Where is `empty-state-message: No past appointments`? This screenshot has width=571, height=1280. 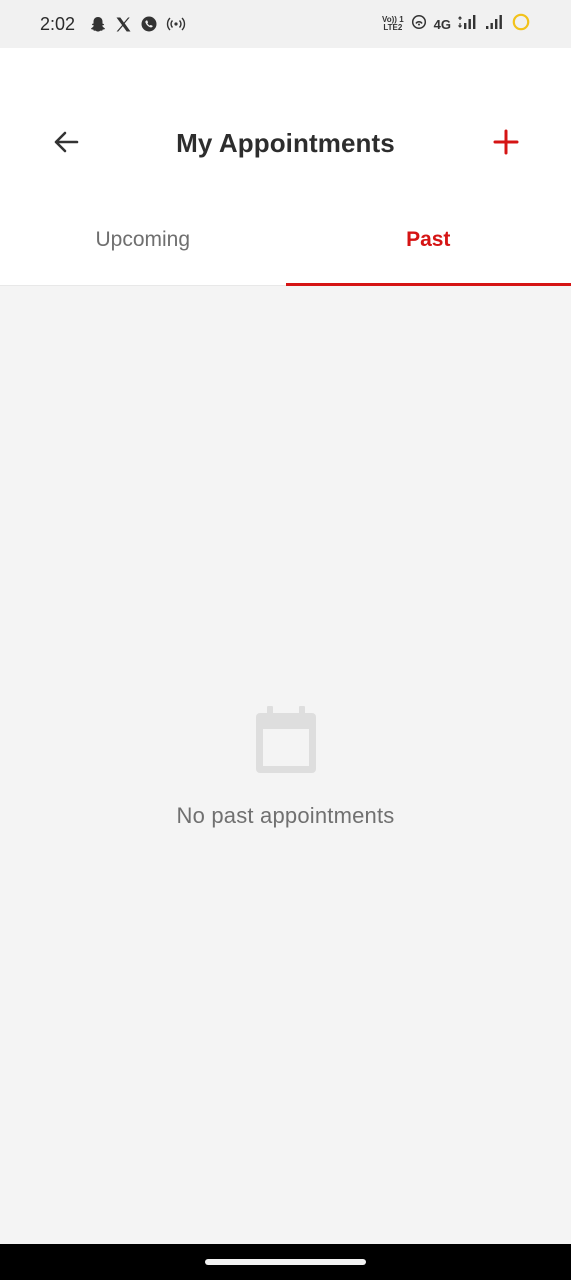 empty-state-message: No past appointments is located at coordinates (285, 815).